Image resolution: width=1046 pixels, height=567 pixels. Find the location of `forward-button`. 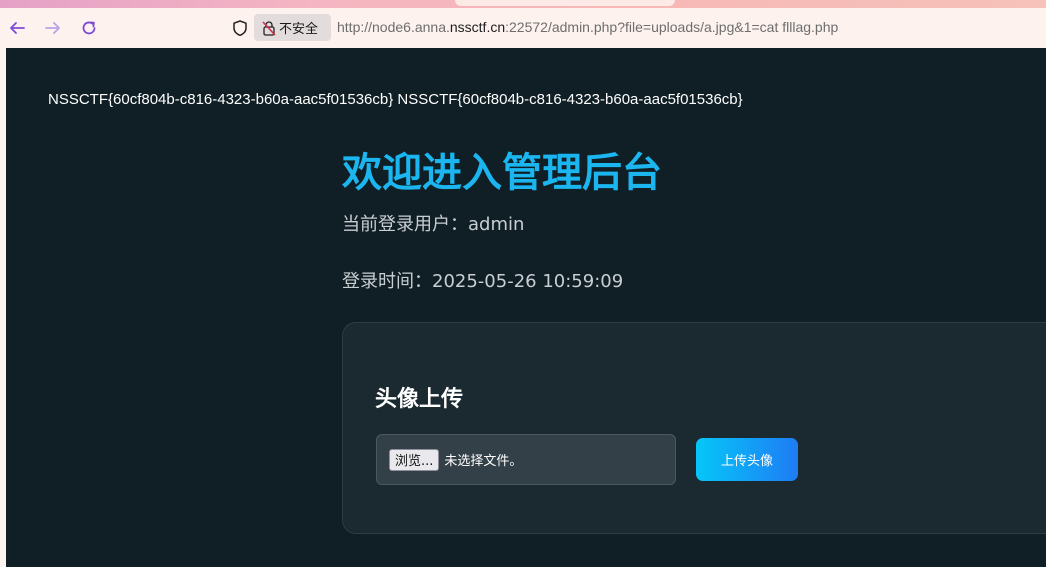

forward-button is located at coordinates (53, 28).